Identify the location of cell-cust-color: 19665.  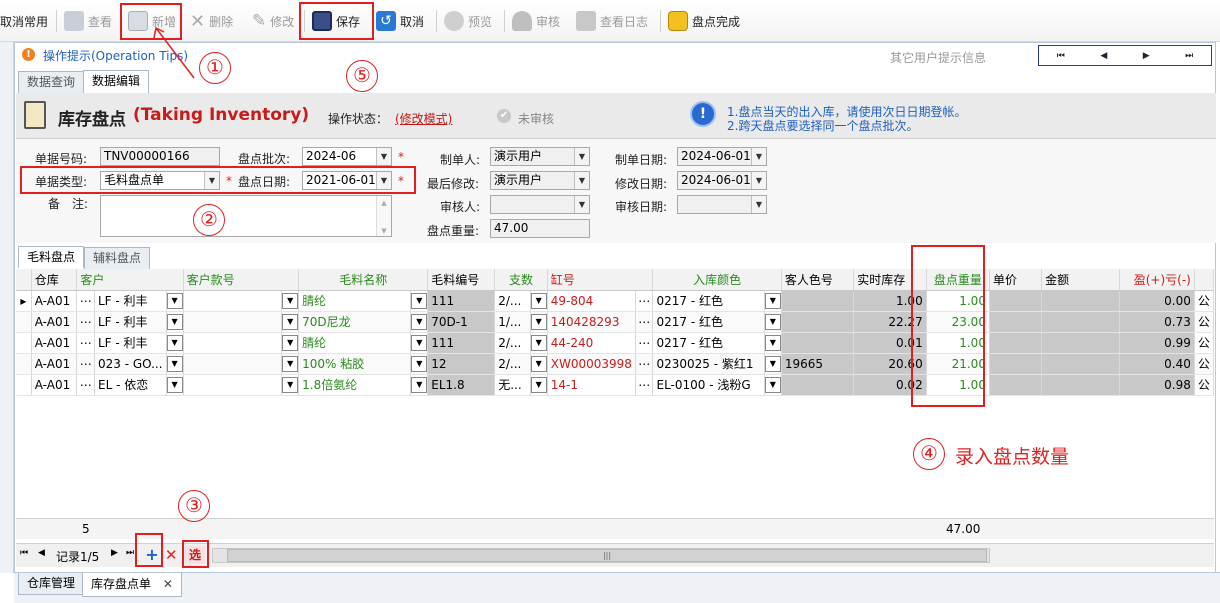
(818, 364).